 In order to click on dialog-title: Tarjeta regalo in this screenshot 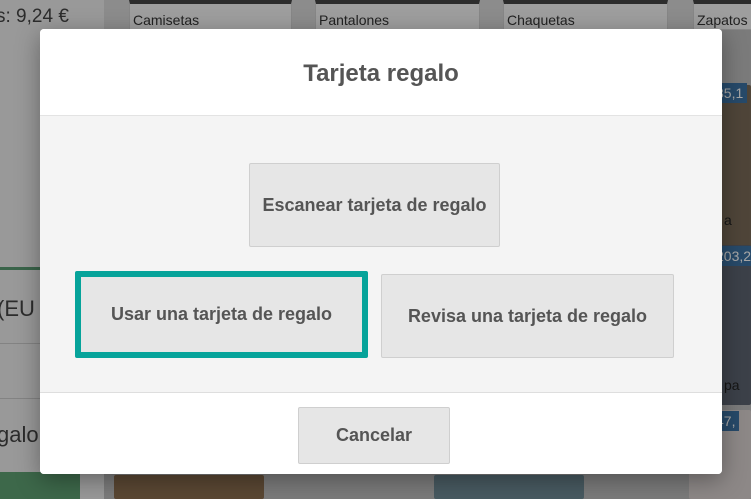, I will do `click(381, 73)`.